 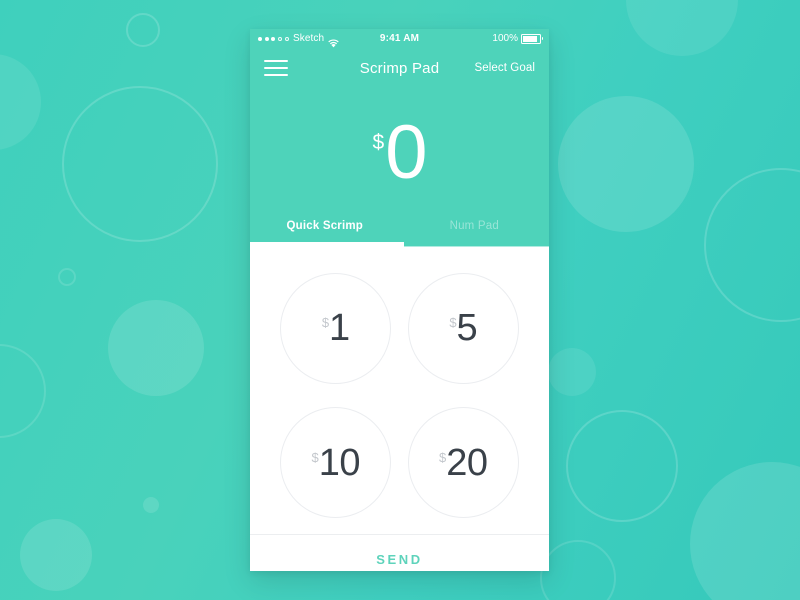 I want to click on quick-amount-button-5: $ 5, so click(x=463, y=328).